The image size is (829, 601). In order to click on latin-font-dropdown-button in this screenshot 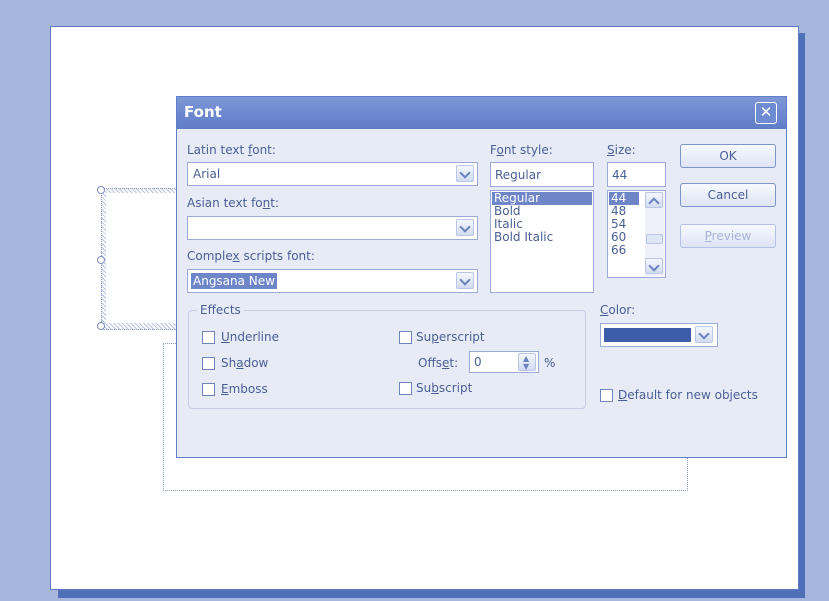, I will do `click(465, 173)`.